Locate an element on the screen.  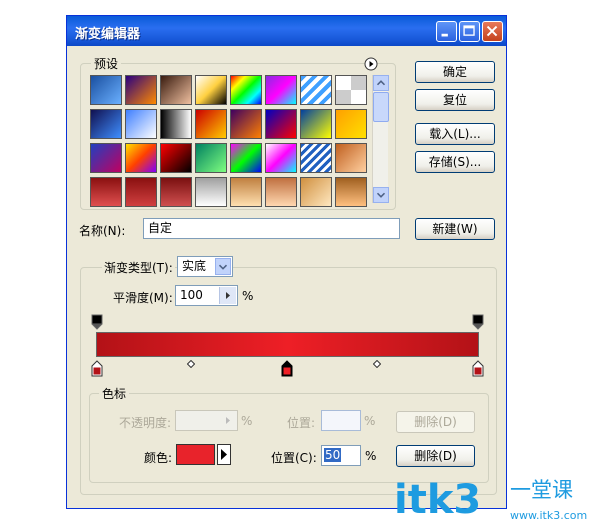
color-stop-left-icon is located at coordinates (97, 368).